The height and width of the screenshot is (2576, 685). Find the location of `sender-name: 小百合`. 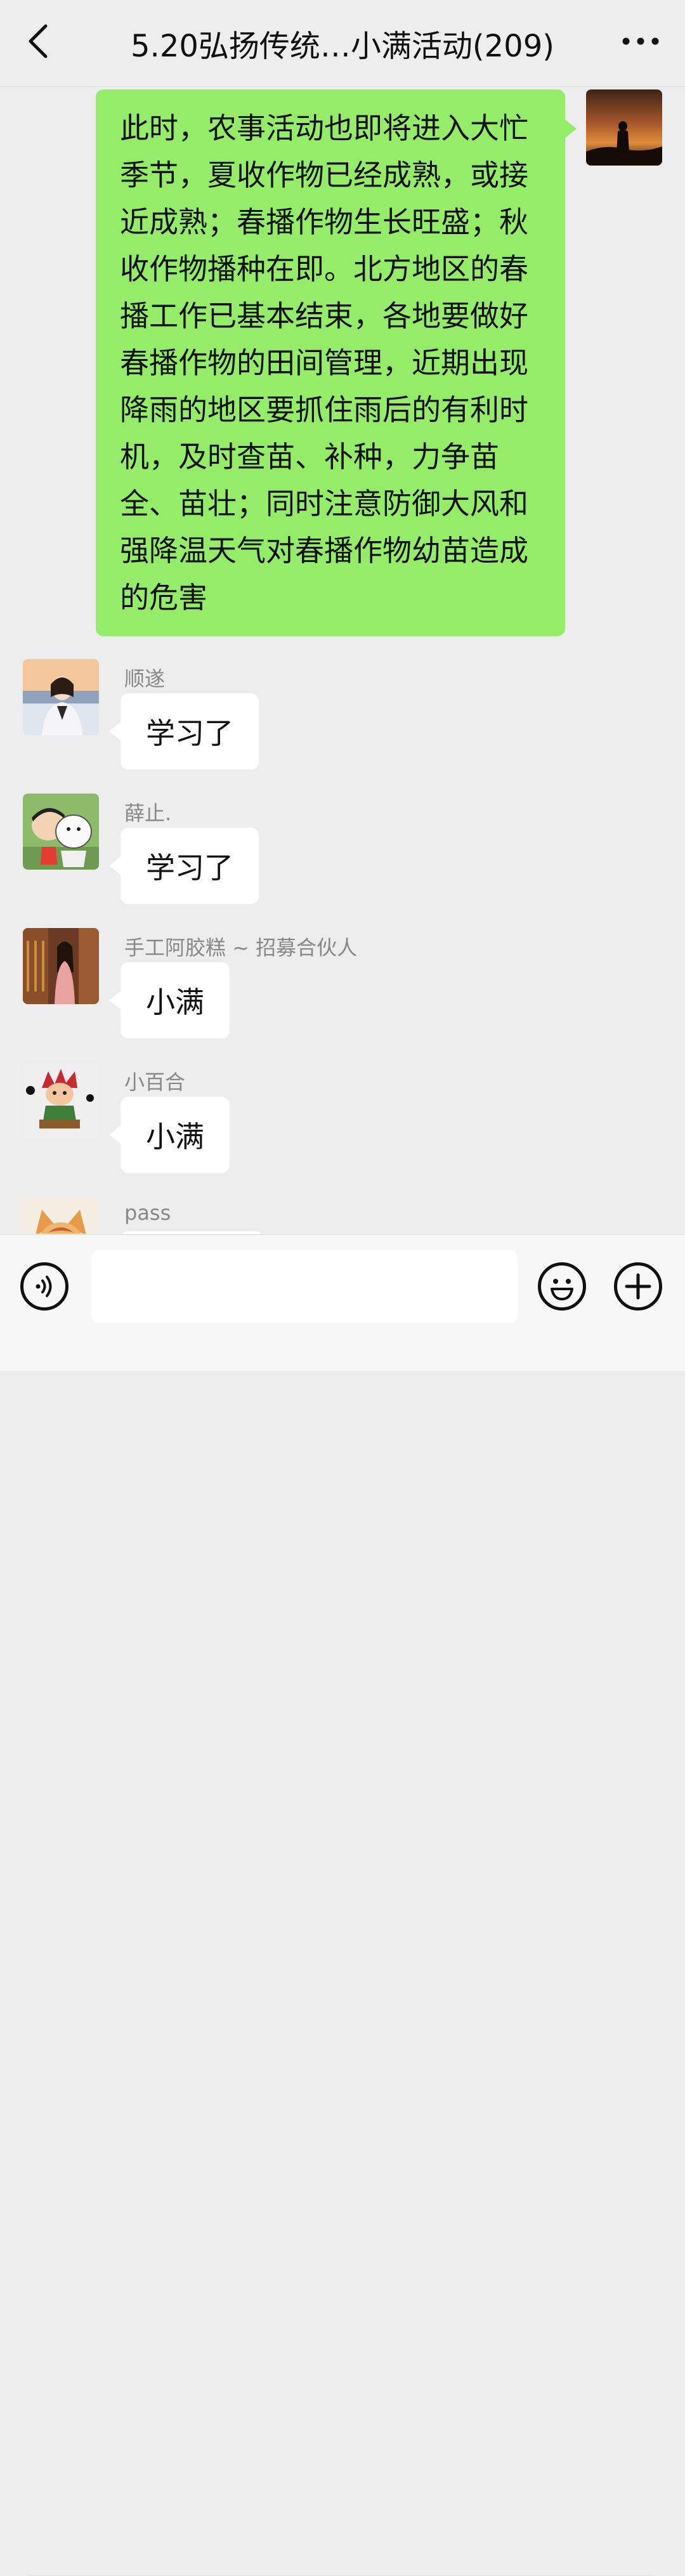

sender-name: 小百合 is located at coordinates (155, 1082).